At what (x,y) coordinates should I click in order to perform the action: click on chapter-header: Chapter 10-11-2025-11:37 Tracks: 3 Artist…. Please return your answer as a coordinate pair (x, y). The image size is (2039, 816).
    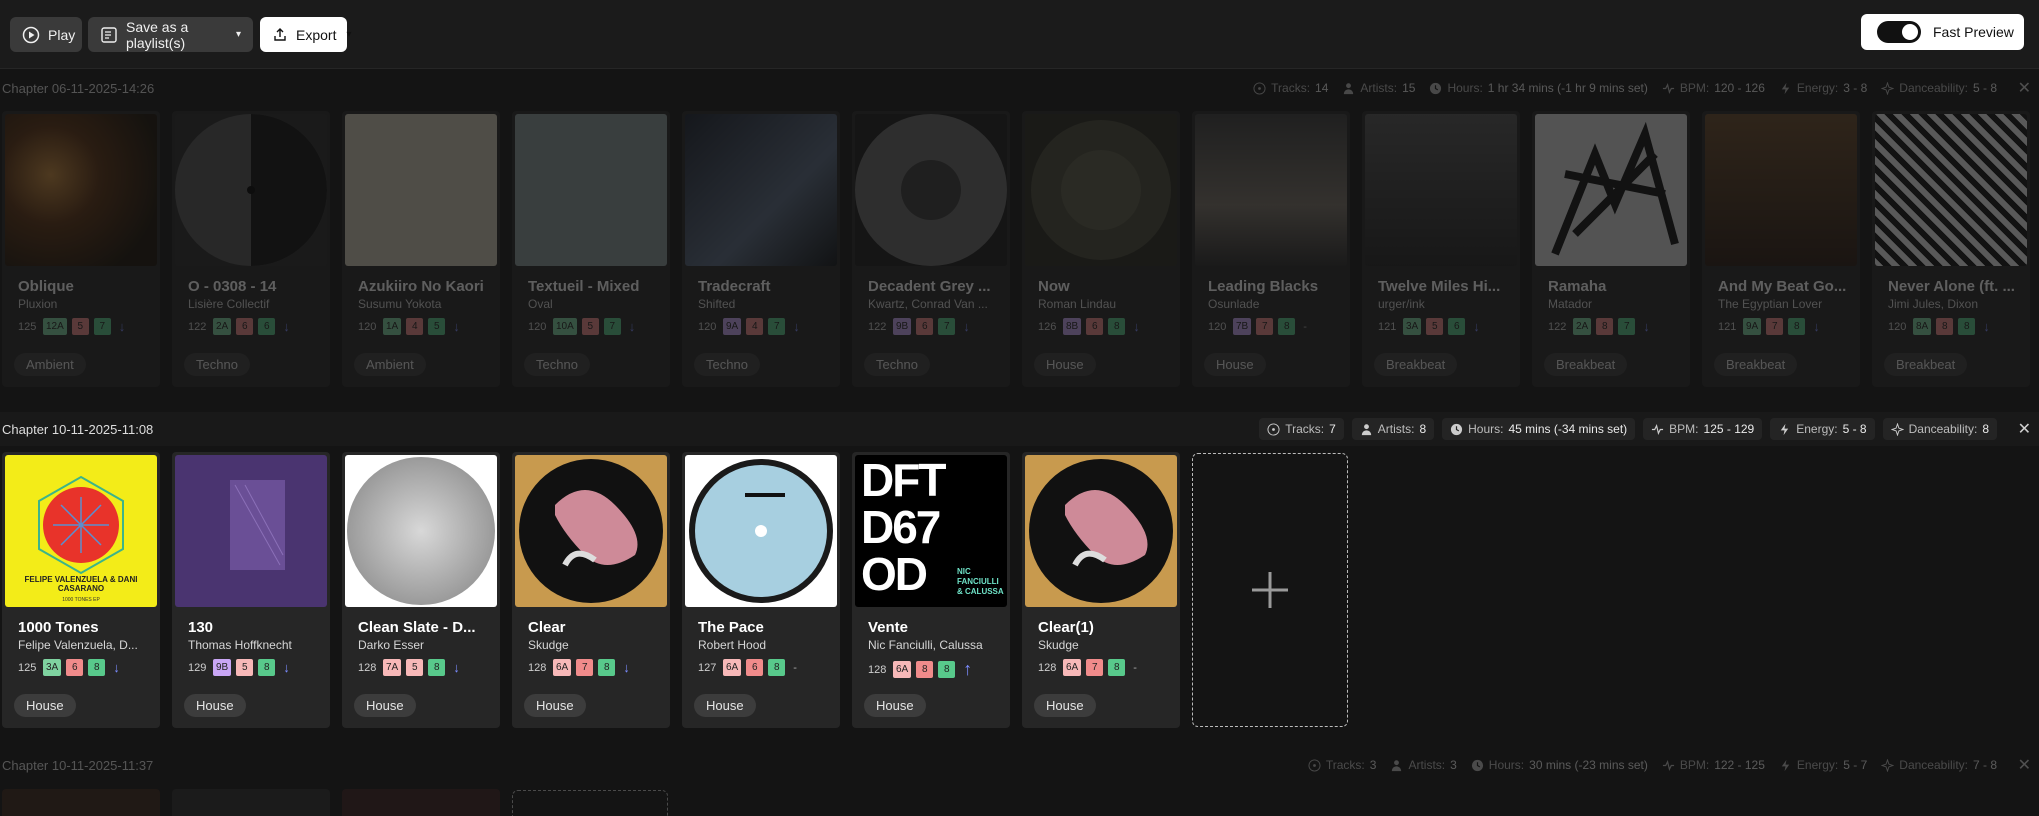
    Looking at the image, I should click on (1019, 765).